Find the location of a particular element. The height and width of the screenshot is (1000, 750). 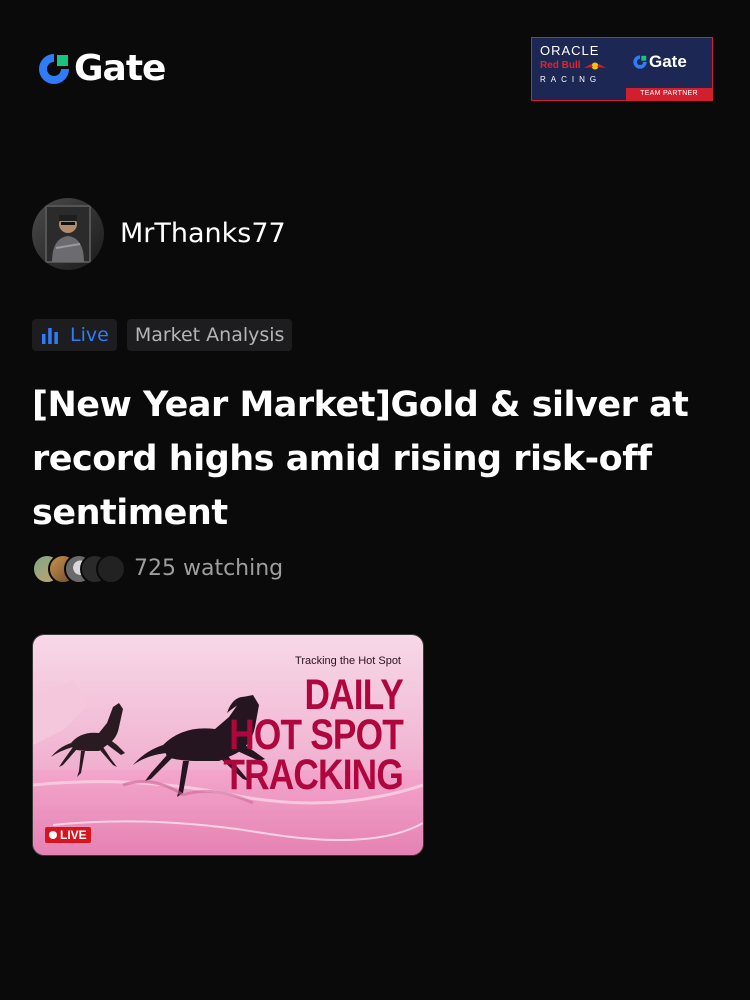

stream-headline-line: HOT SPOT is located at coordinates (316, 735).